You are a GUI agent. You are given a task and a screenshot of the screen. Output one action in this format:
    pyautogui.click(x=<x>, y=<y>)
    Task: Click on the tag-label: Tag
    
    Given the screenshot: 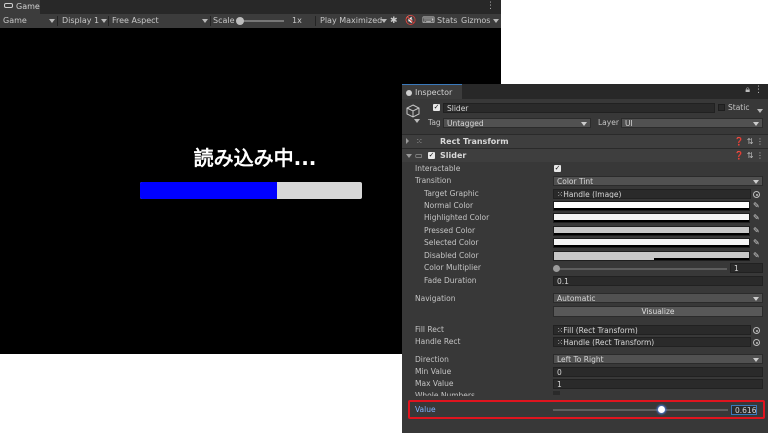 What is the action you would take?
    pyautogui.click(x=434, y=122)
    